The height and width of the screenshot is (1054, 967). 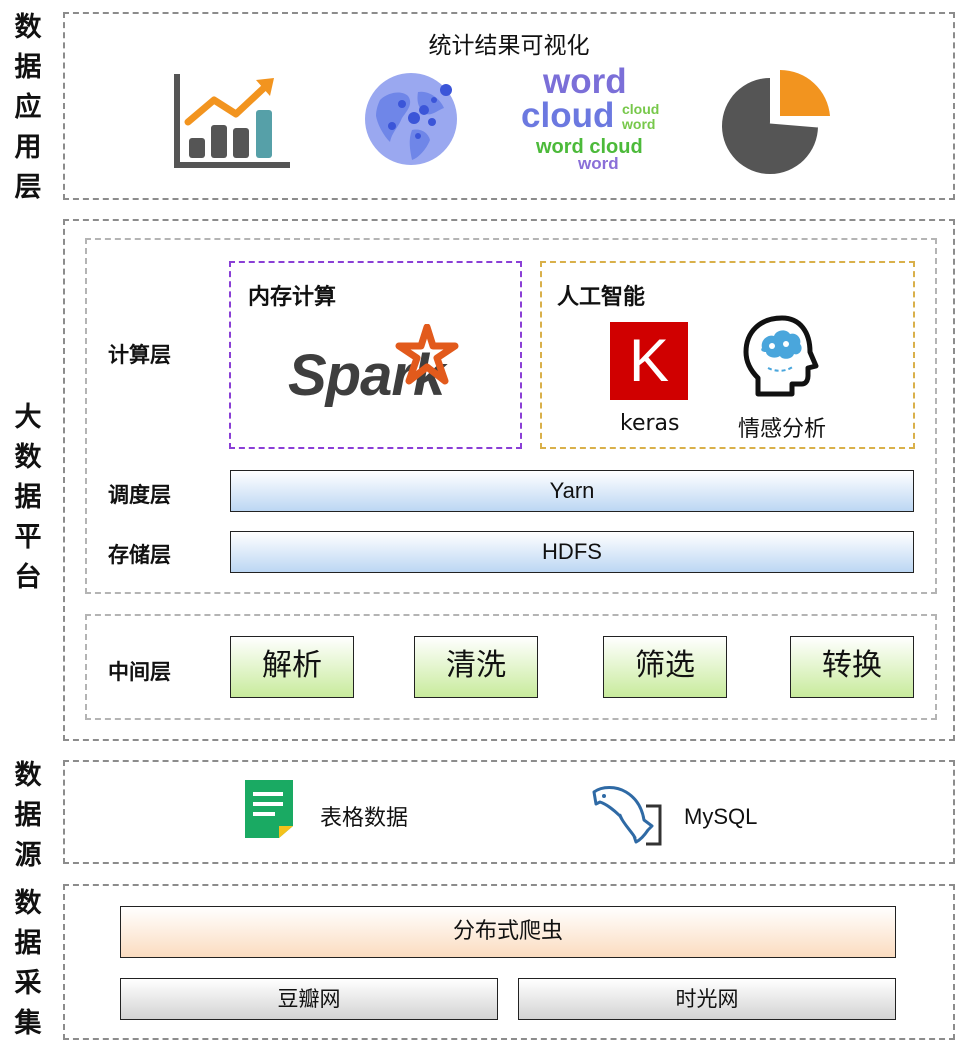 I want to click on table-document-icon, so click(x=269, y=809).